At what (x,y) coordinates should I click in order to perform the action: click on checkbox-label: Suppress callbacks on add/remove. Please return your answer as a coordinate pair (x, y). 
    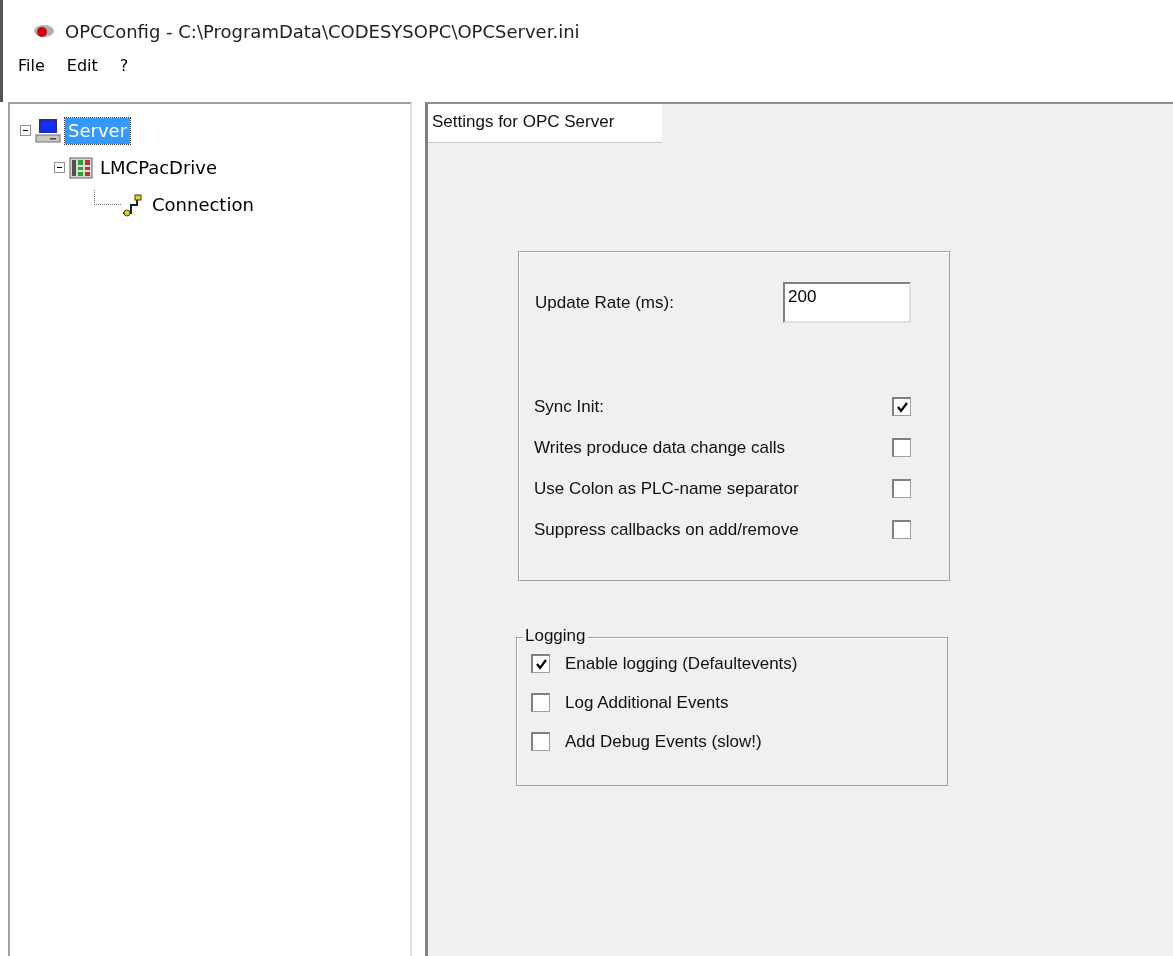
    Looking at the image, I should click on (666, 529).